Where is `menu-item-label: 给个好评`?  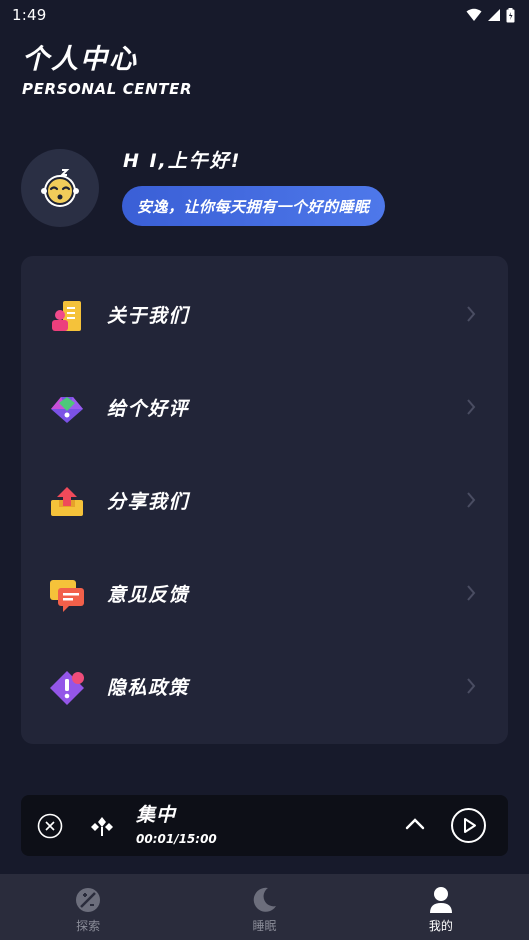
menu-item-label: 给个好评 is located at coordinates (148, 408).